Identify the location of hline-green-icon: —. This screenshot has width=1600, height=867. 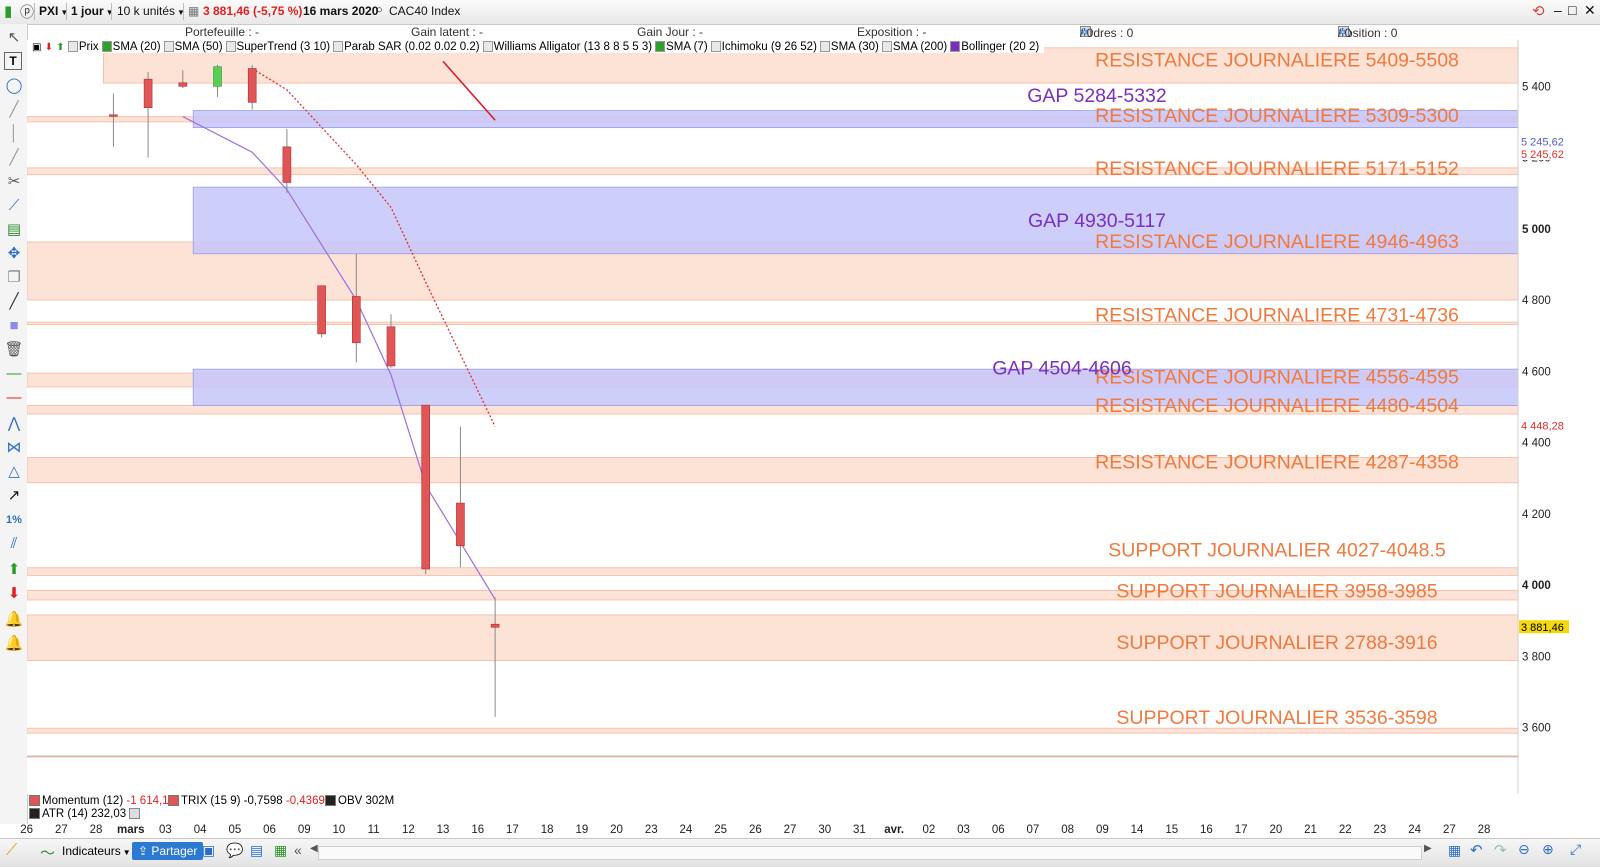
(14, 374).